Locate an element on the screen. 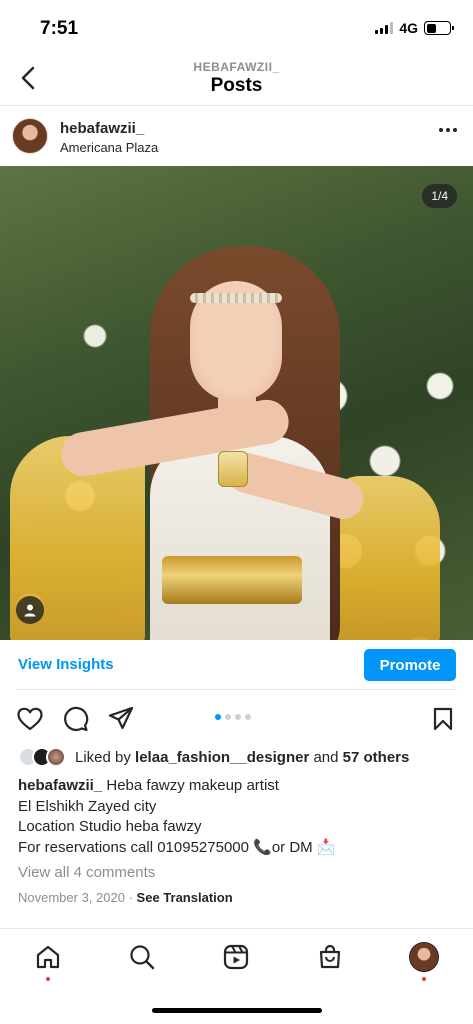  home-icon is located at coordinates (48, 957).